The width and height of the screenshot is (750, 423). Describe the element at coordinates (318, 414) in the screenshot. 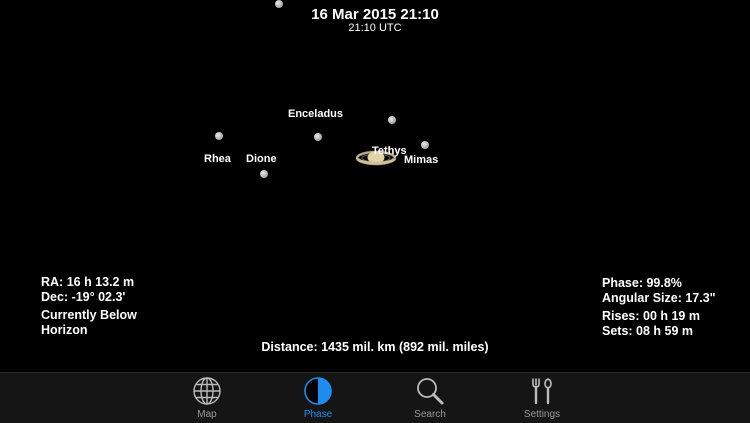

I see `tab-phase-label: Phase` at that location.